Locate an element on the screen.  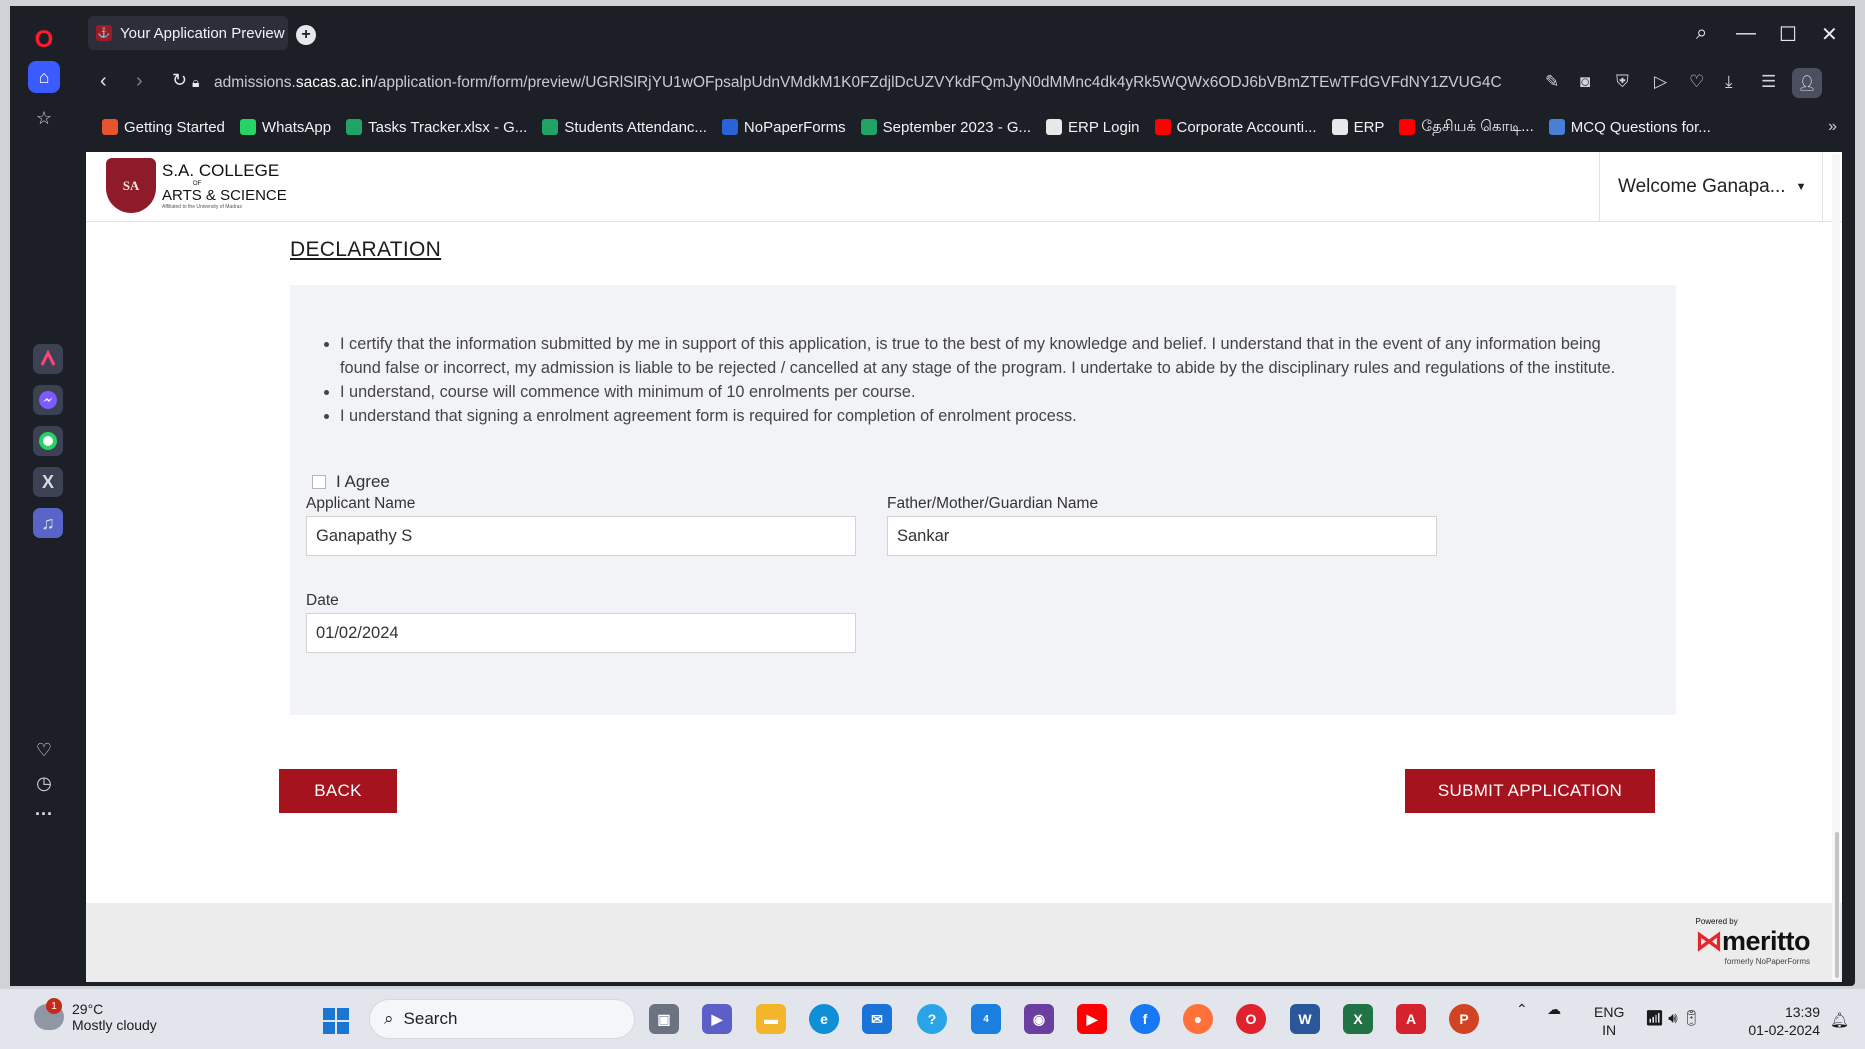
send-icon: ▷ is located at coordinates (1660, 82).